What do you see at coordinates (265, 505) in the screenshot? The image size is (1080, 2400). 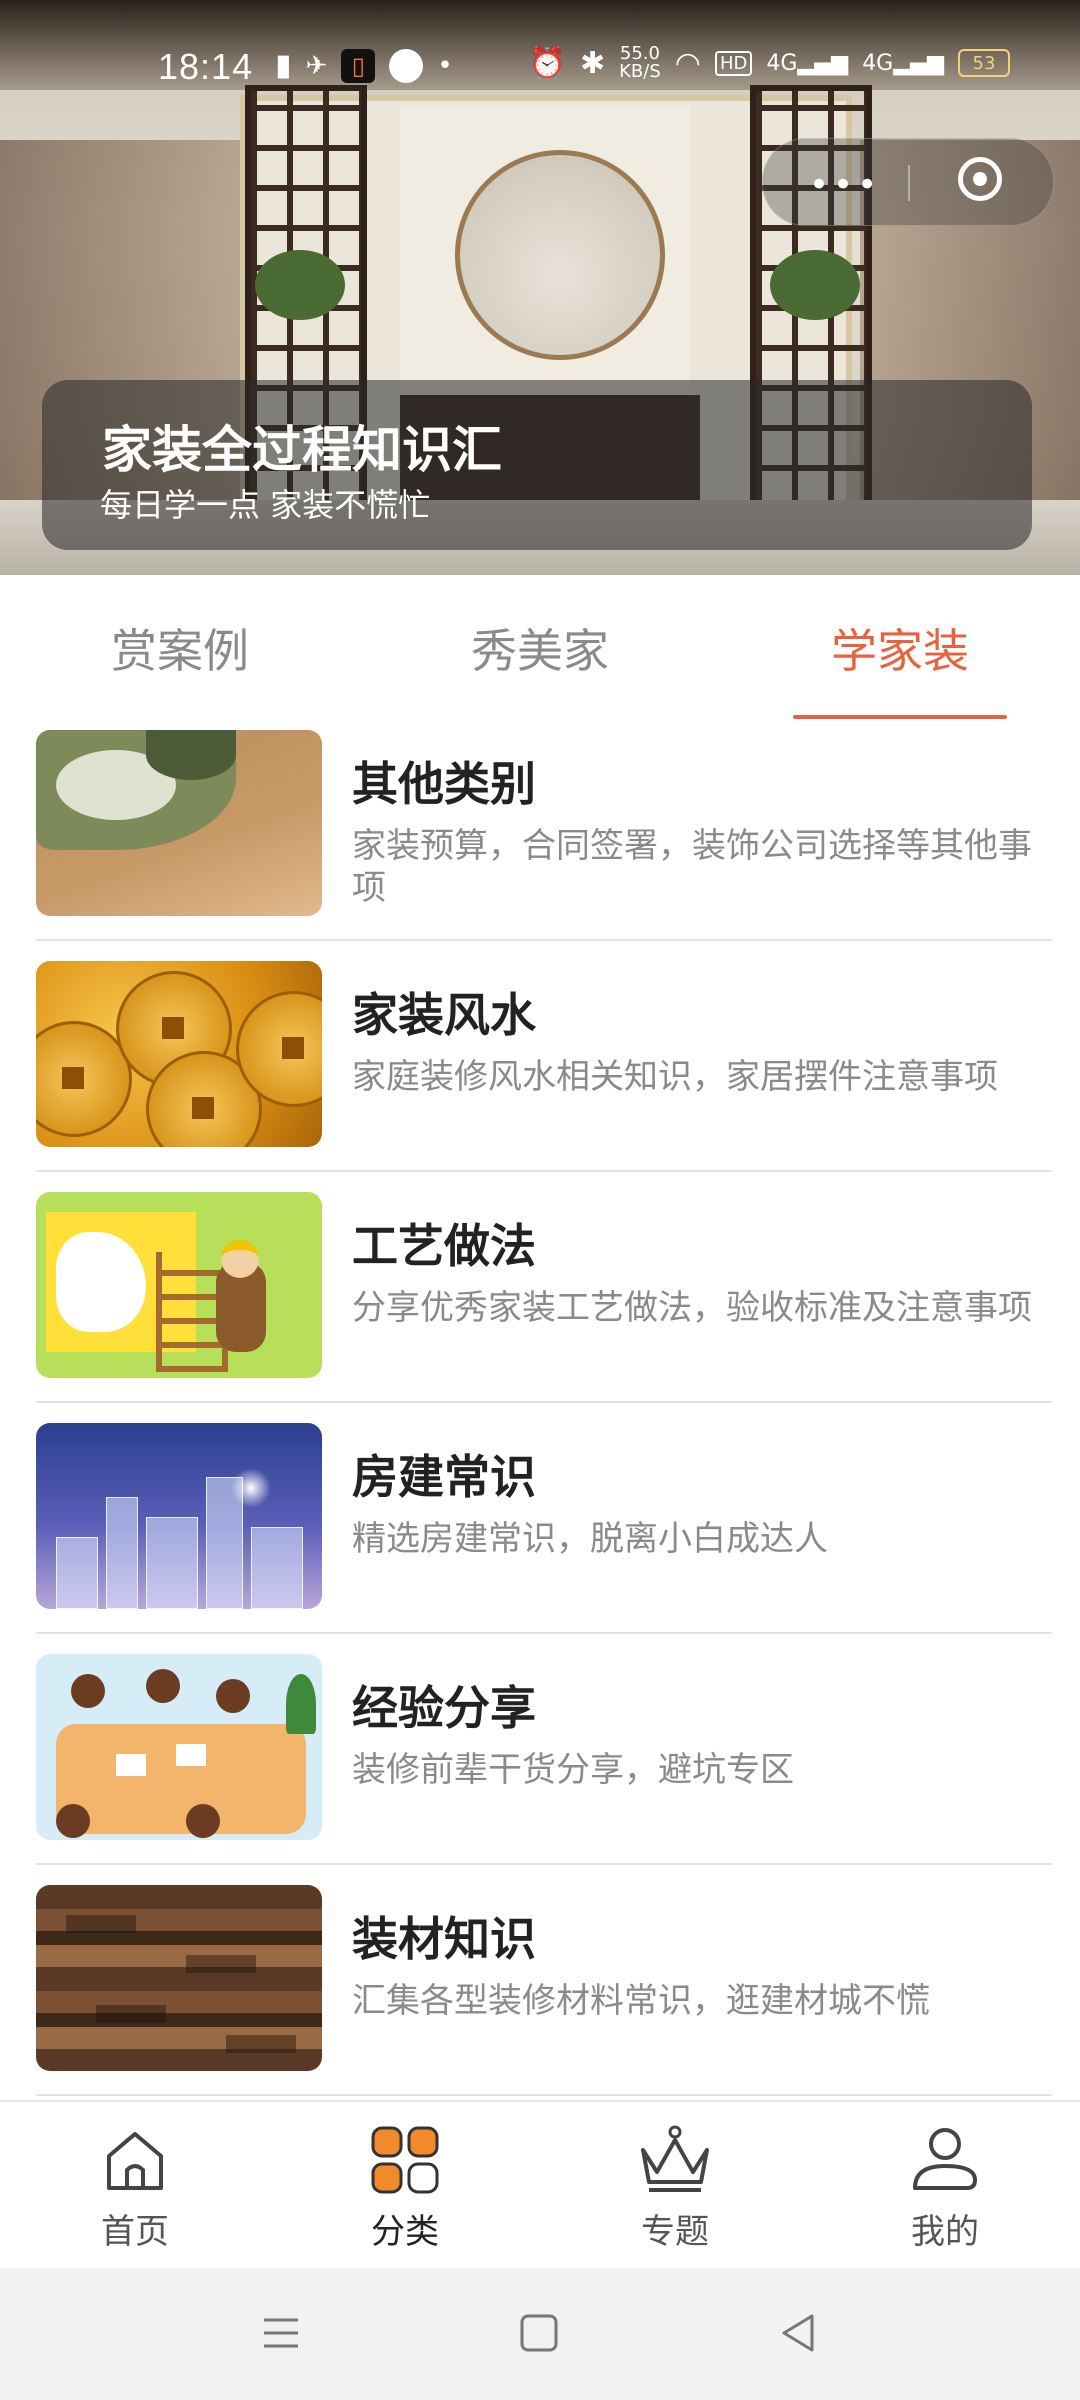 I see `hero-subtitle: 每日学一点 家装不慌忙` at bounding box center [265, 505].